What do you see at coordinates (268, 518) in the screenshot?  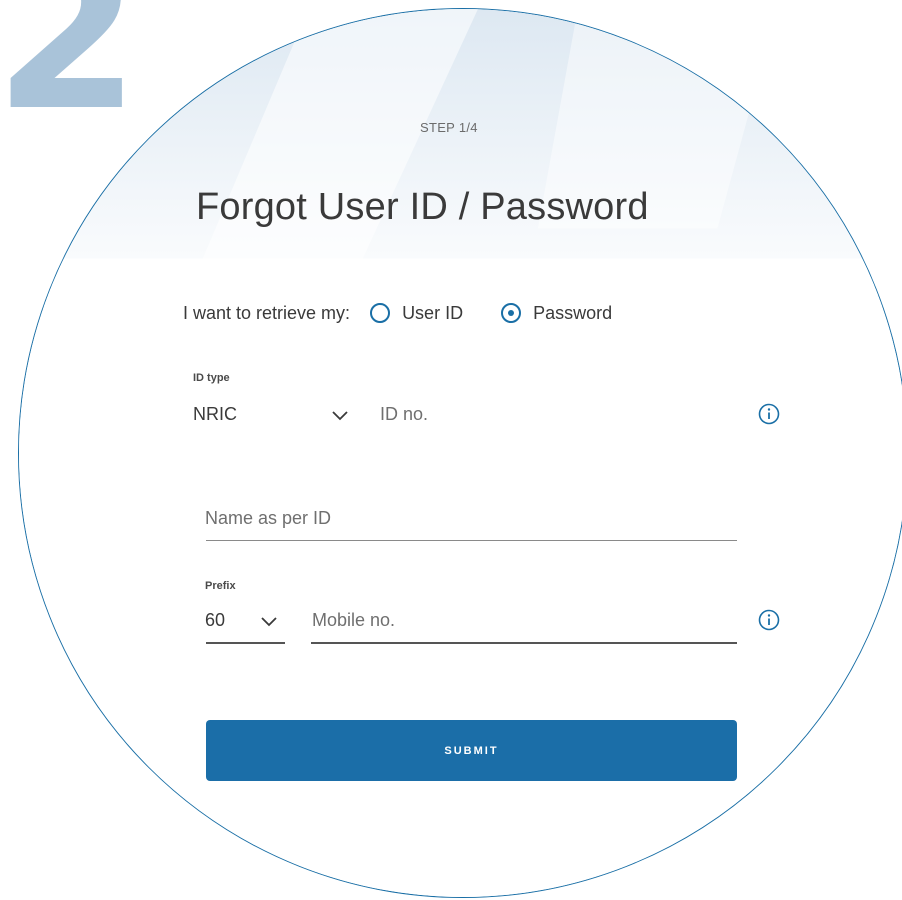 I see `name-input: Name as per ID` at bounding box center [268, 518].